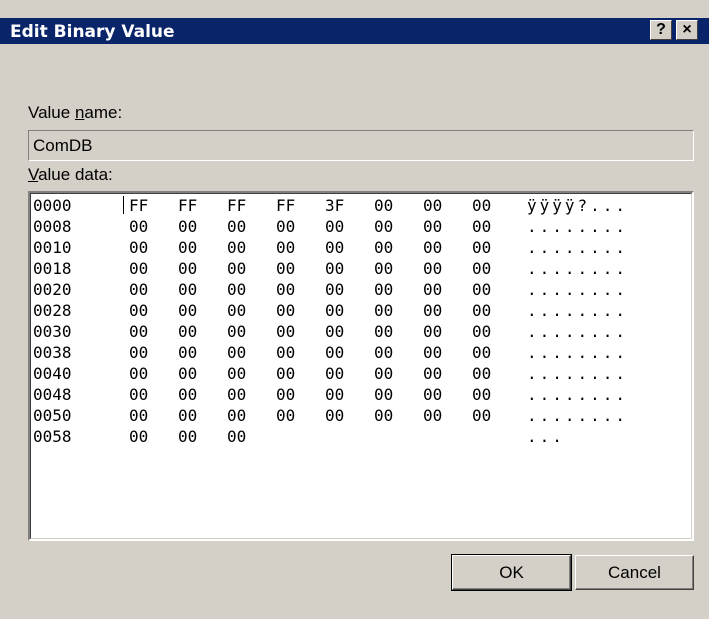 The height and width of the screenshot is (619, 709). I want to click on ok-button: OK, so click(511, 572).